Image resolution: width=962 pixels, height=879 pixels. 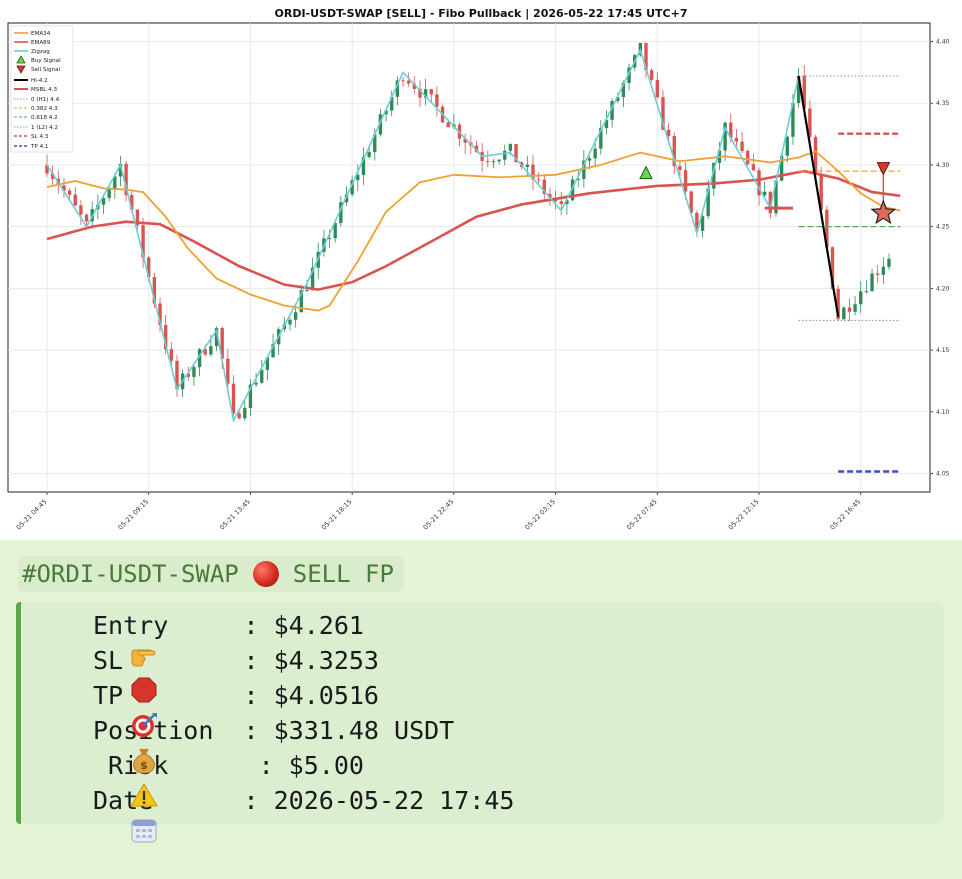 What do you see at coordinates (41, 43) in the screenshot?
I see `legend-label: EMA89` at bounding box center [41, 43].